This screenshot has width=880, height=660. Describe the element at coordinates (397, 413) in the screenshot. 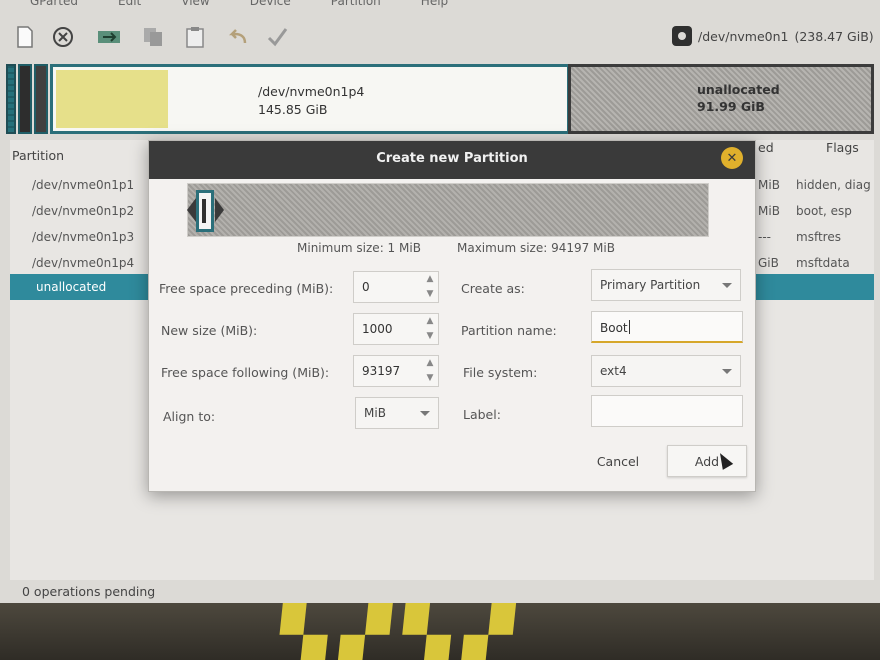

I see `align-to-select: MiB` at that location.